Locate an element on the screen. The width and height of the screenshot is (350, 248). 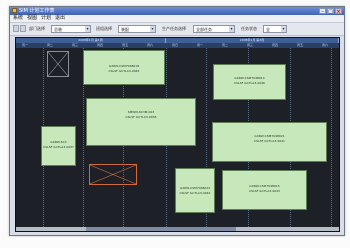
task-block: GXRW-CSM7048021 CSLSF GCTLA3-0041 is located at coordinates (269, 142).